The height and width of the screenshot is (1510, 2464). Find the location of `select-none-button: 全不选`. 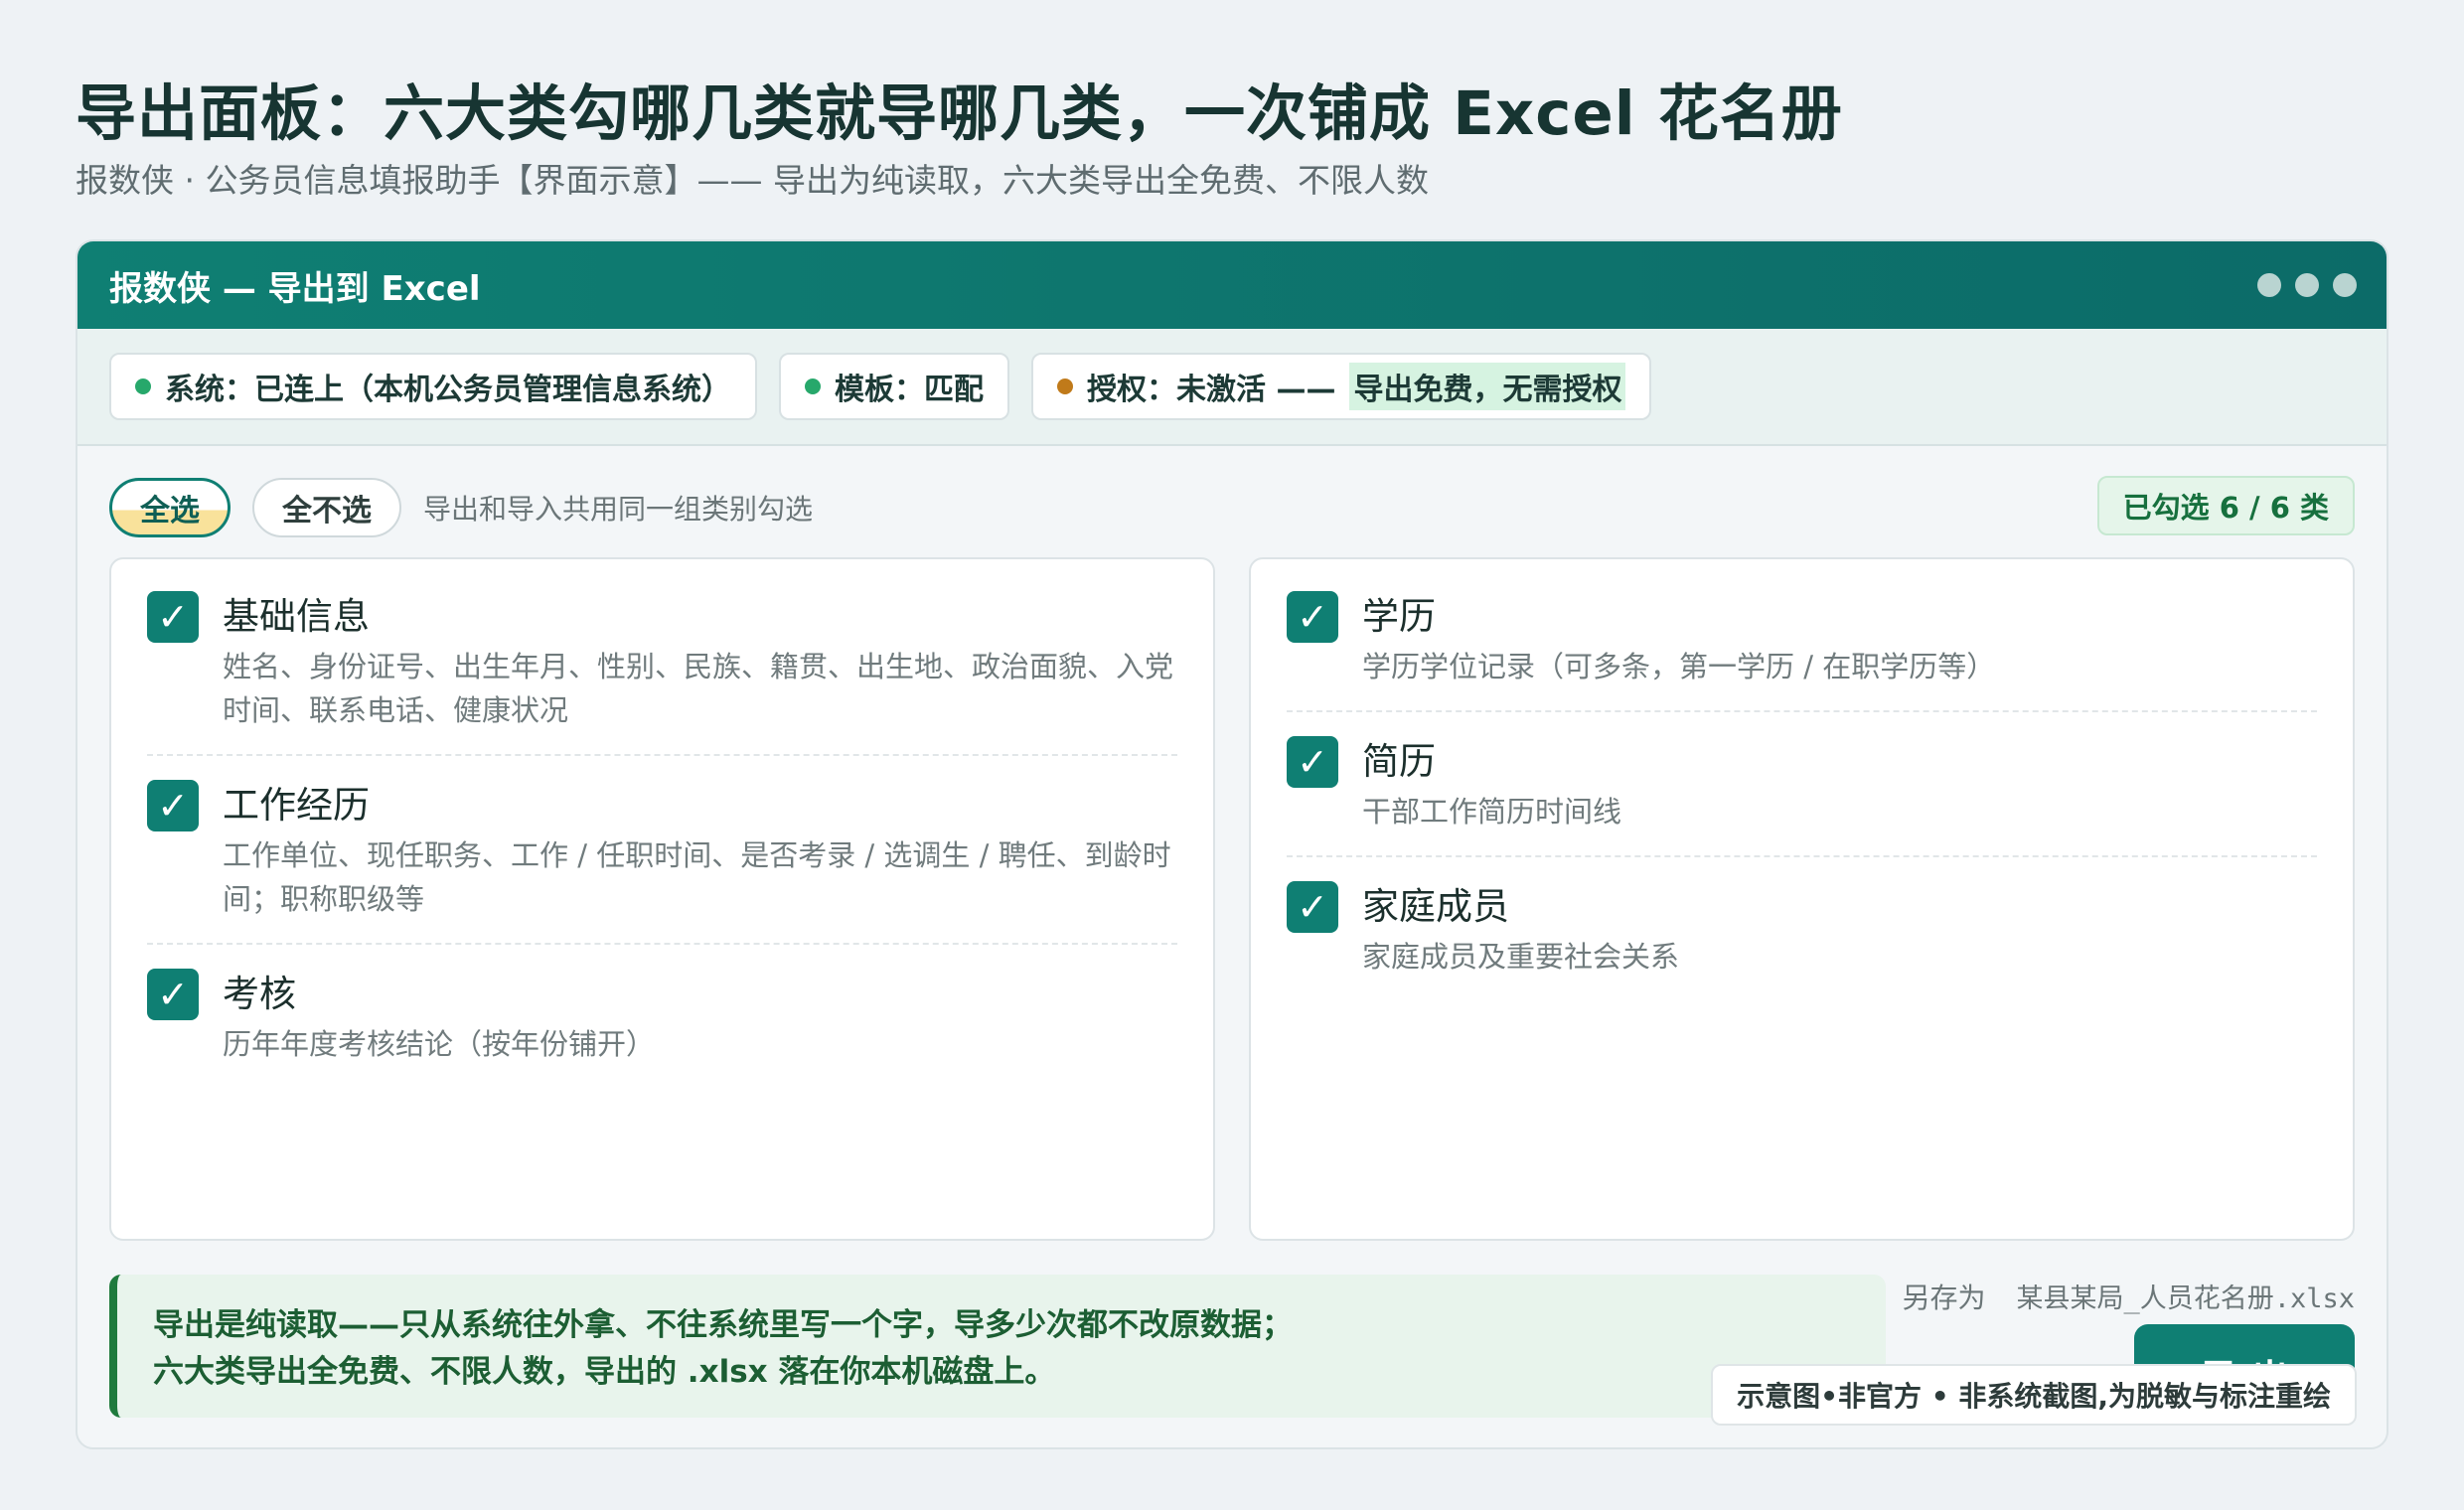

select-none-button: 全不选 is located at coordinates (327, 508).